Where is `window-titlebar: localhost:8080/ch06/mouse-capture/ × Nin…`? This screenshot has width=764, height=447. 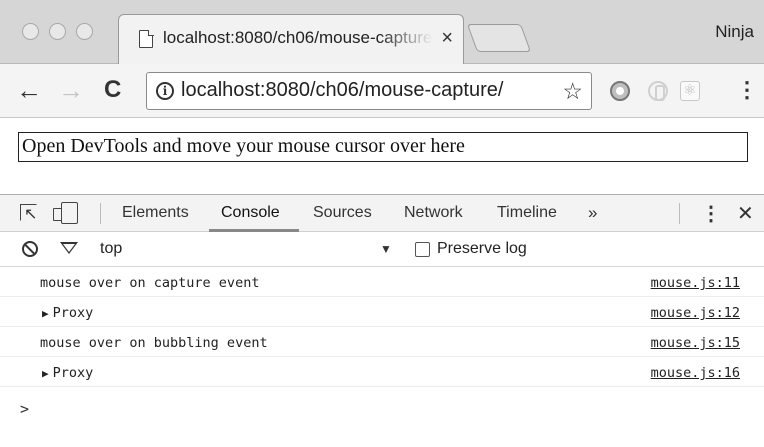
window-titlebar: localhost:8080/ch06/mouse-capture/ × Nin… is located at coordinates (382, 32).